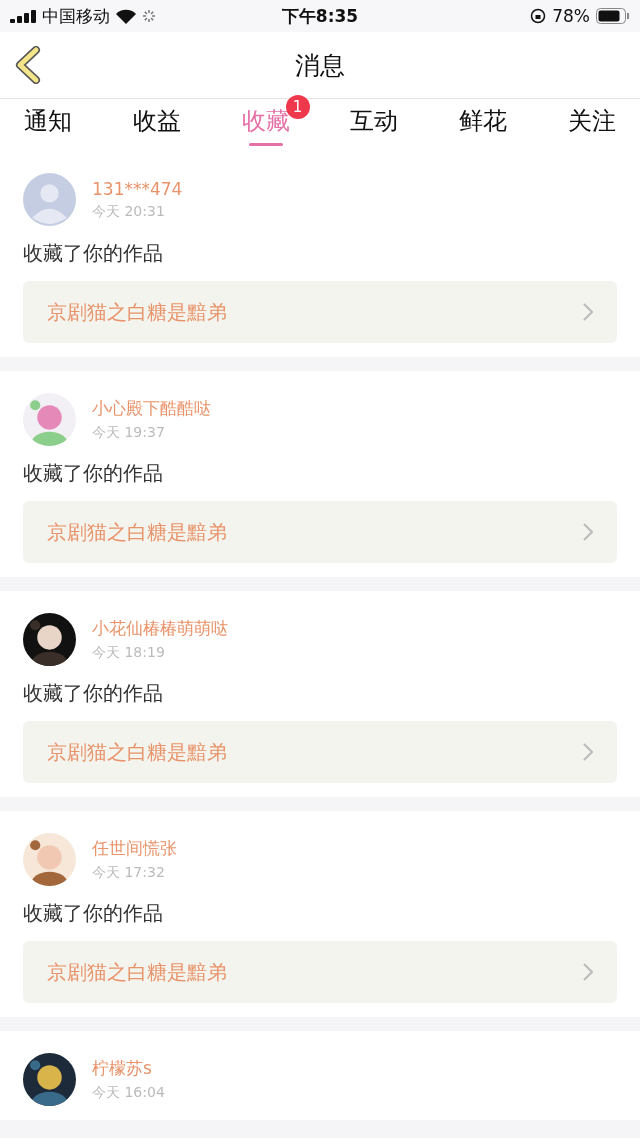 This screenshot has width=640, height=1138. What do you see at coordinates (128, 1068) in the screenshot?
I see `user-name: 柠檬苏s` at bounding box center [128, 1068].